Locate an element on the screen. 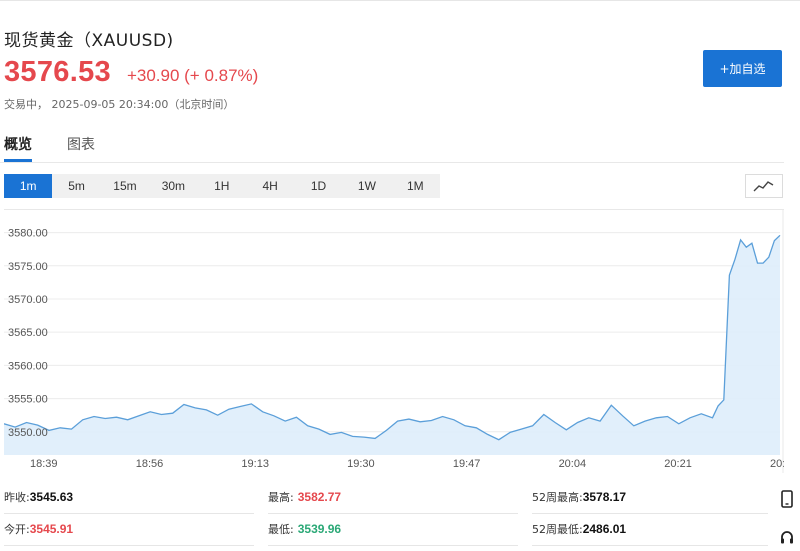  y-tick-label: 3580.00 is located at coordinates (28, 234).